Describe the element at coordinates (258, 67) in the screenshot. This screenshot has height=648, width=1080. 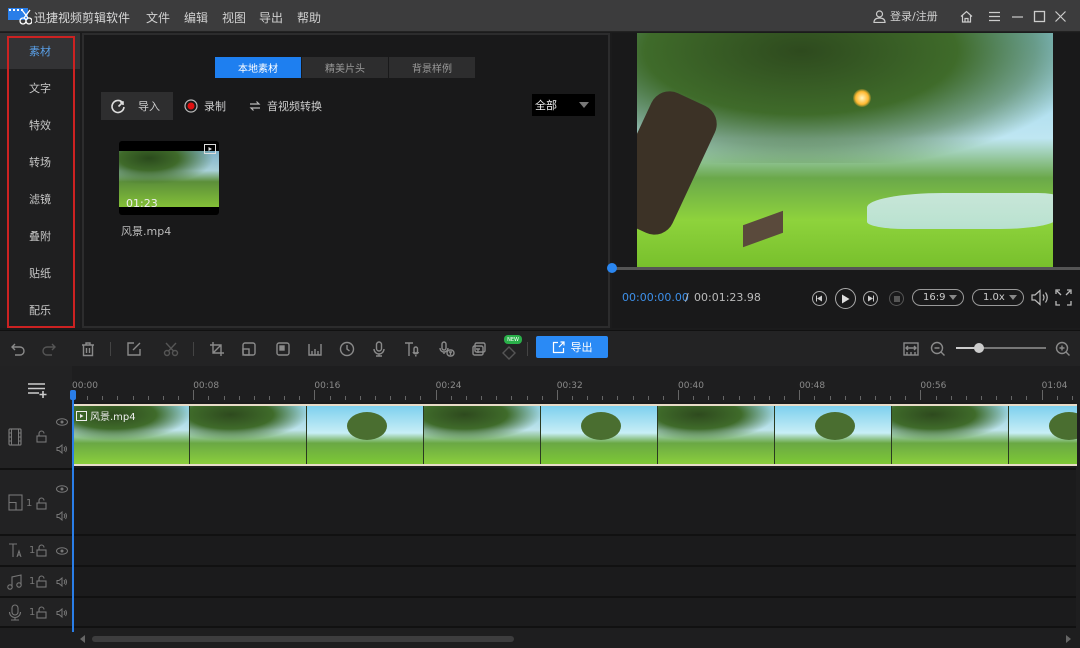
I see `tab-local-media: 本地素材` at that location.